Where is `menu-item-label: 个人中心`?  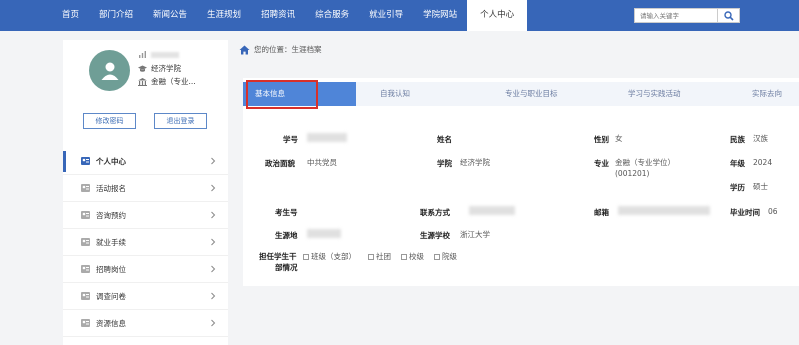 menu-item-label: 个人中心 is located at coordinates (111, 161).